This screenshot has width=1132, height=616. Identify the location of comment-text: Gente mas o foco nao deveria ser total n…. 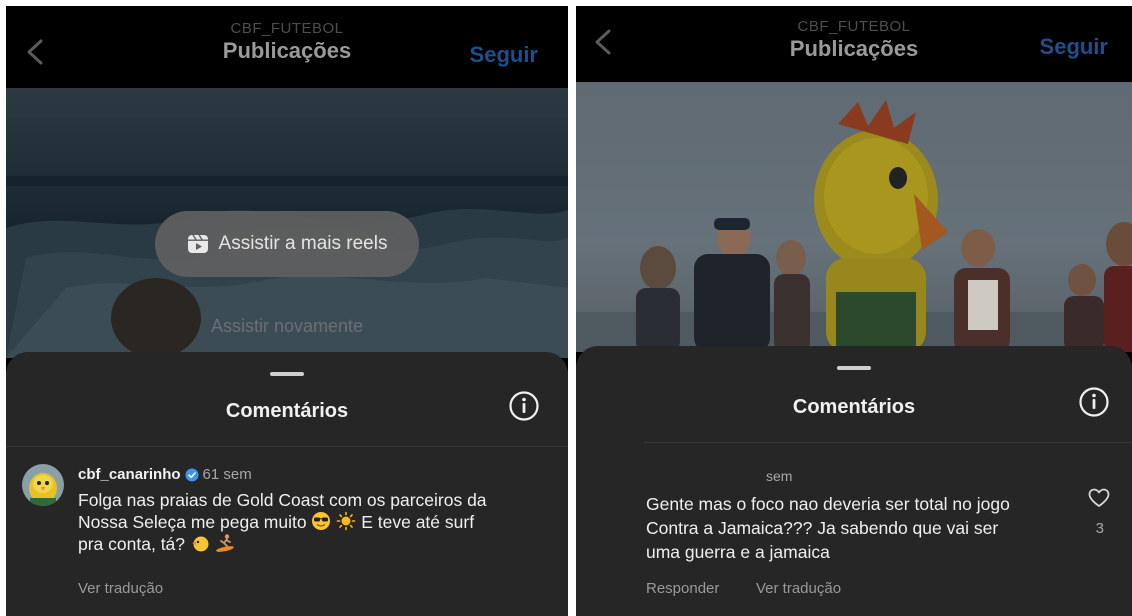
(856, 528).